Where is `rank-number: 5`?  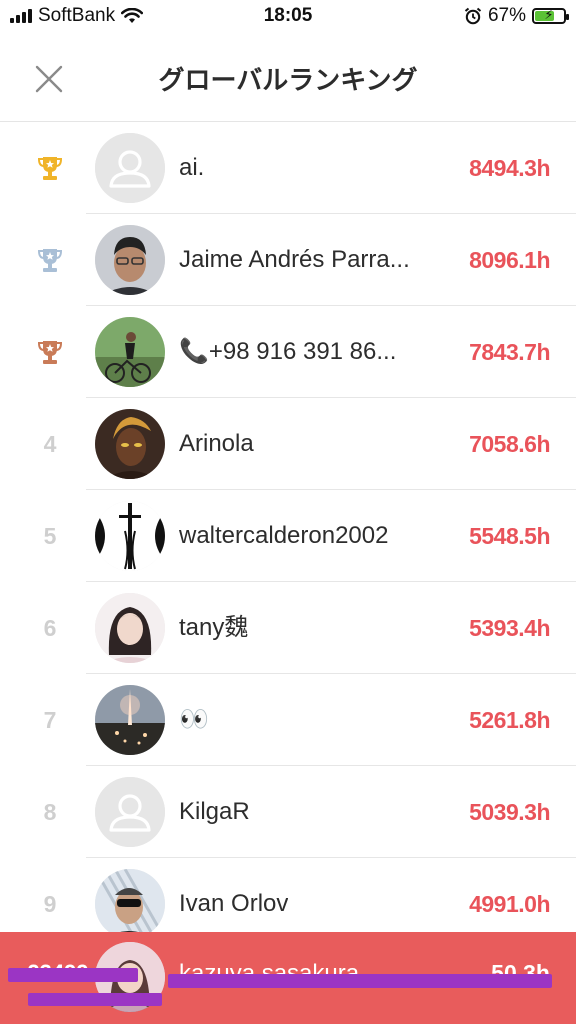 rank-number: 5 is located at coordinates (50, 535).